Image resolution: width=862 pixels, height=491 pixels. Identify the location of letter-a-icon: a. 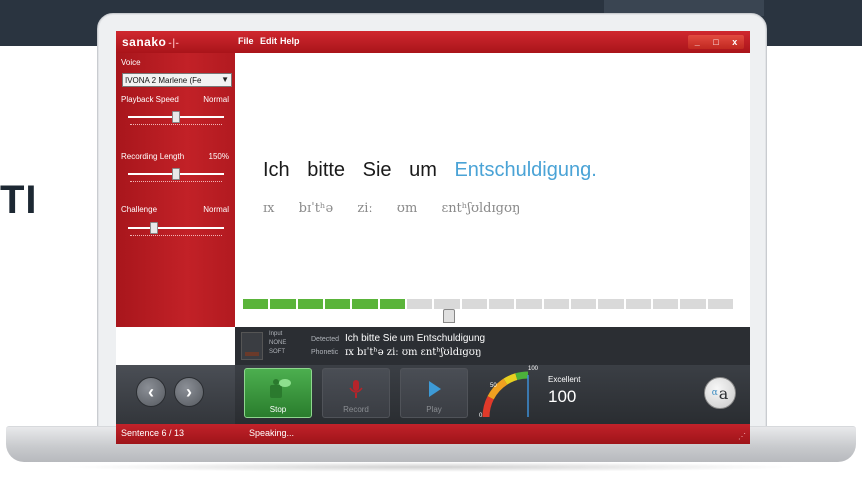
(723, 393).